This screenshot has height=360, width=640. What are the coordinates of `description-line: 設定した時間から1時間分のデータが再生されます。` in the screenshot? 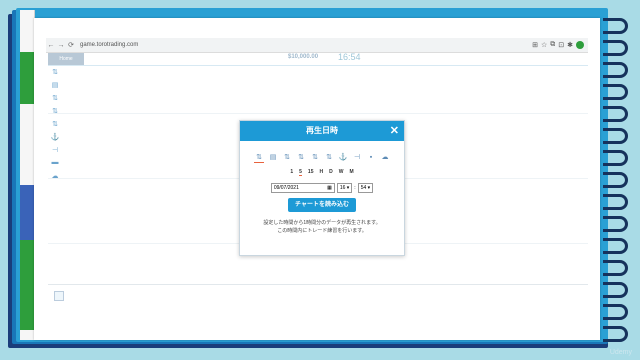 It's located at (322, 223).